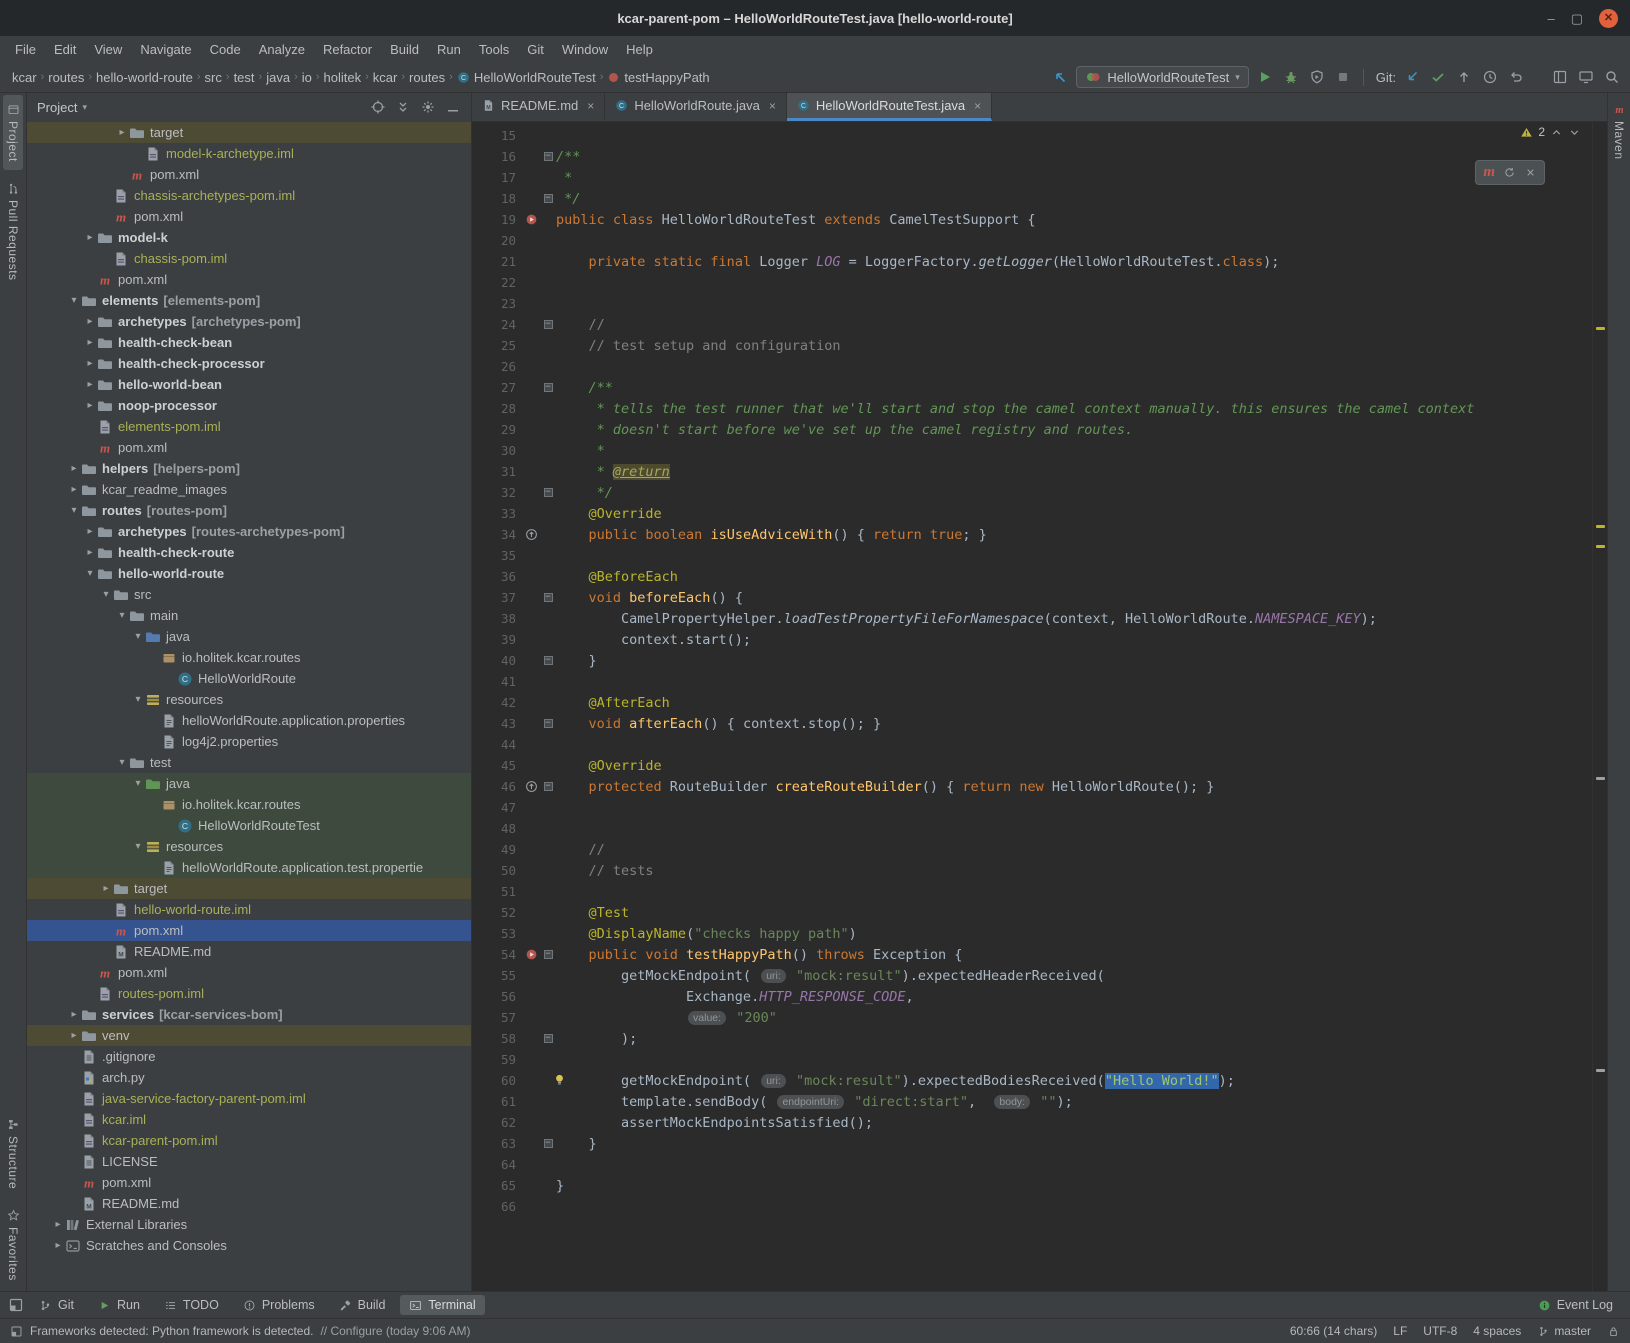 Image resolution: width=1630 pixels, height=1343 pixels. I want to click on line-number: 26, so click(497, 366).